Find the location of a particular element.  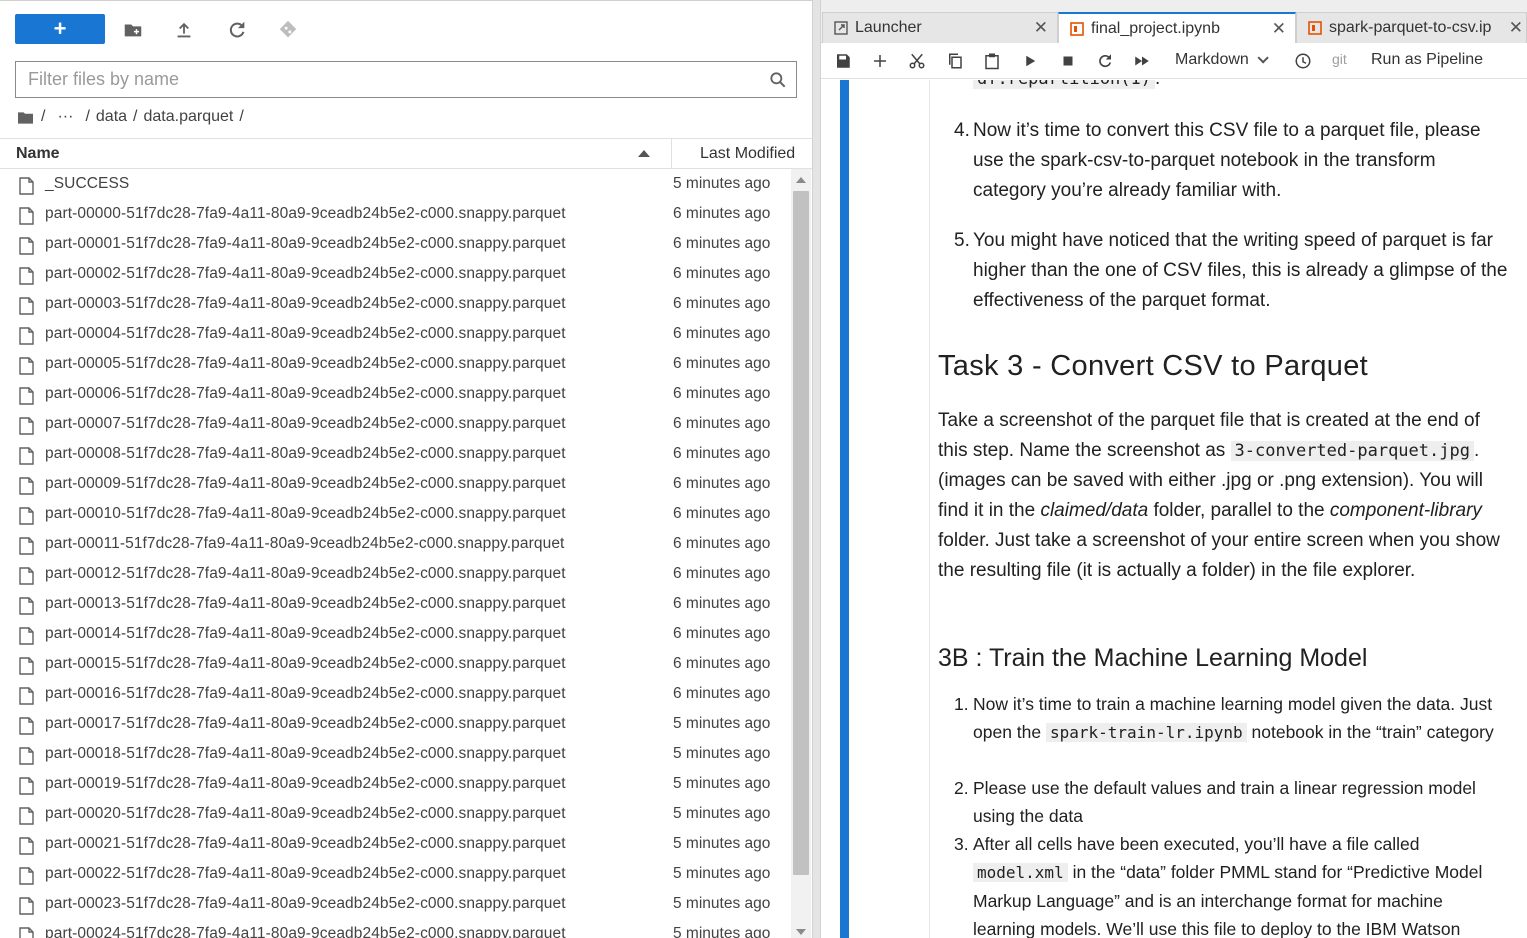

filter-input is located at coordinates (386, 79).